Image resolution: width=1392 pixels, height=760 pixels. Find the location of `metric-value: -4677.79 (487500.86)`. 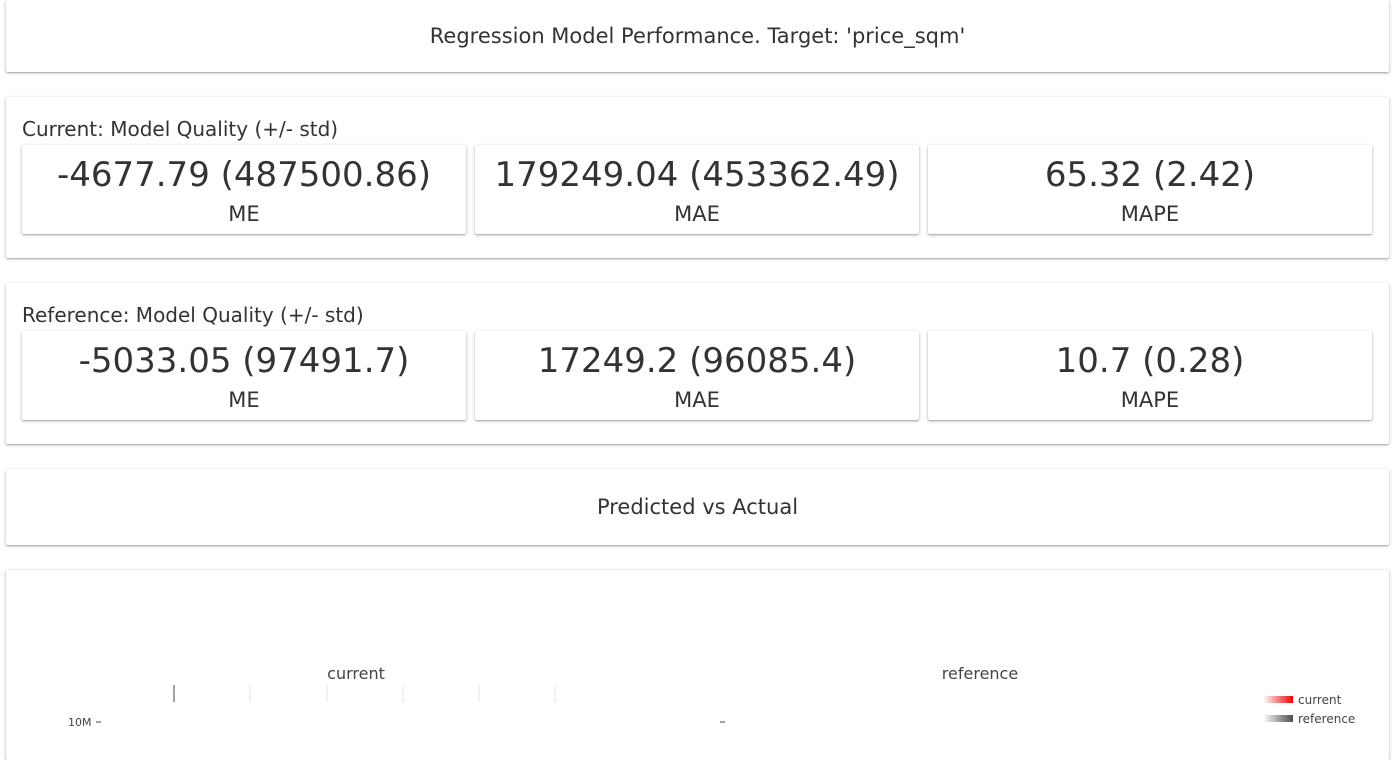

metric-value: -4677.79 (487500.86) is located at coordinates (244, 175).